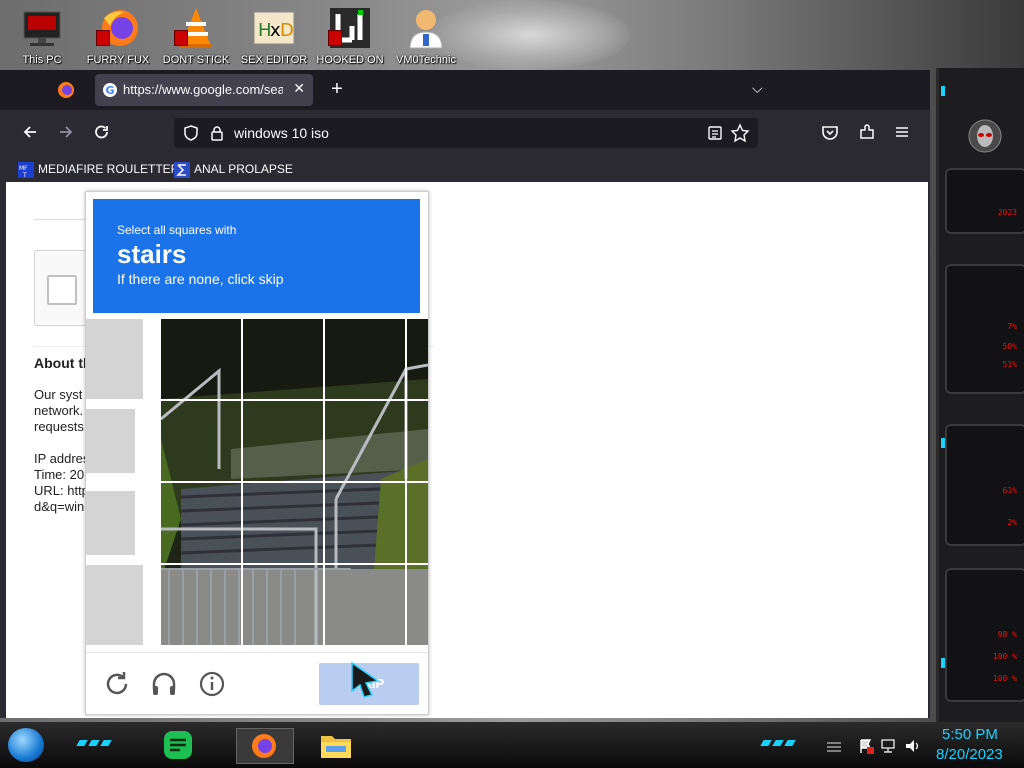 This screenshot has width=1024, height=768. Describe the element at coordinates (740, 133) in the screenshot. I see `bookmark-star-icon` at that location.